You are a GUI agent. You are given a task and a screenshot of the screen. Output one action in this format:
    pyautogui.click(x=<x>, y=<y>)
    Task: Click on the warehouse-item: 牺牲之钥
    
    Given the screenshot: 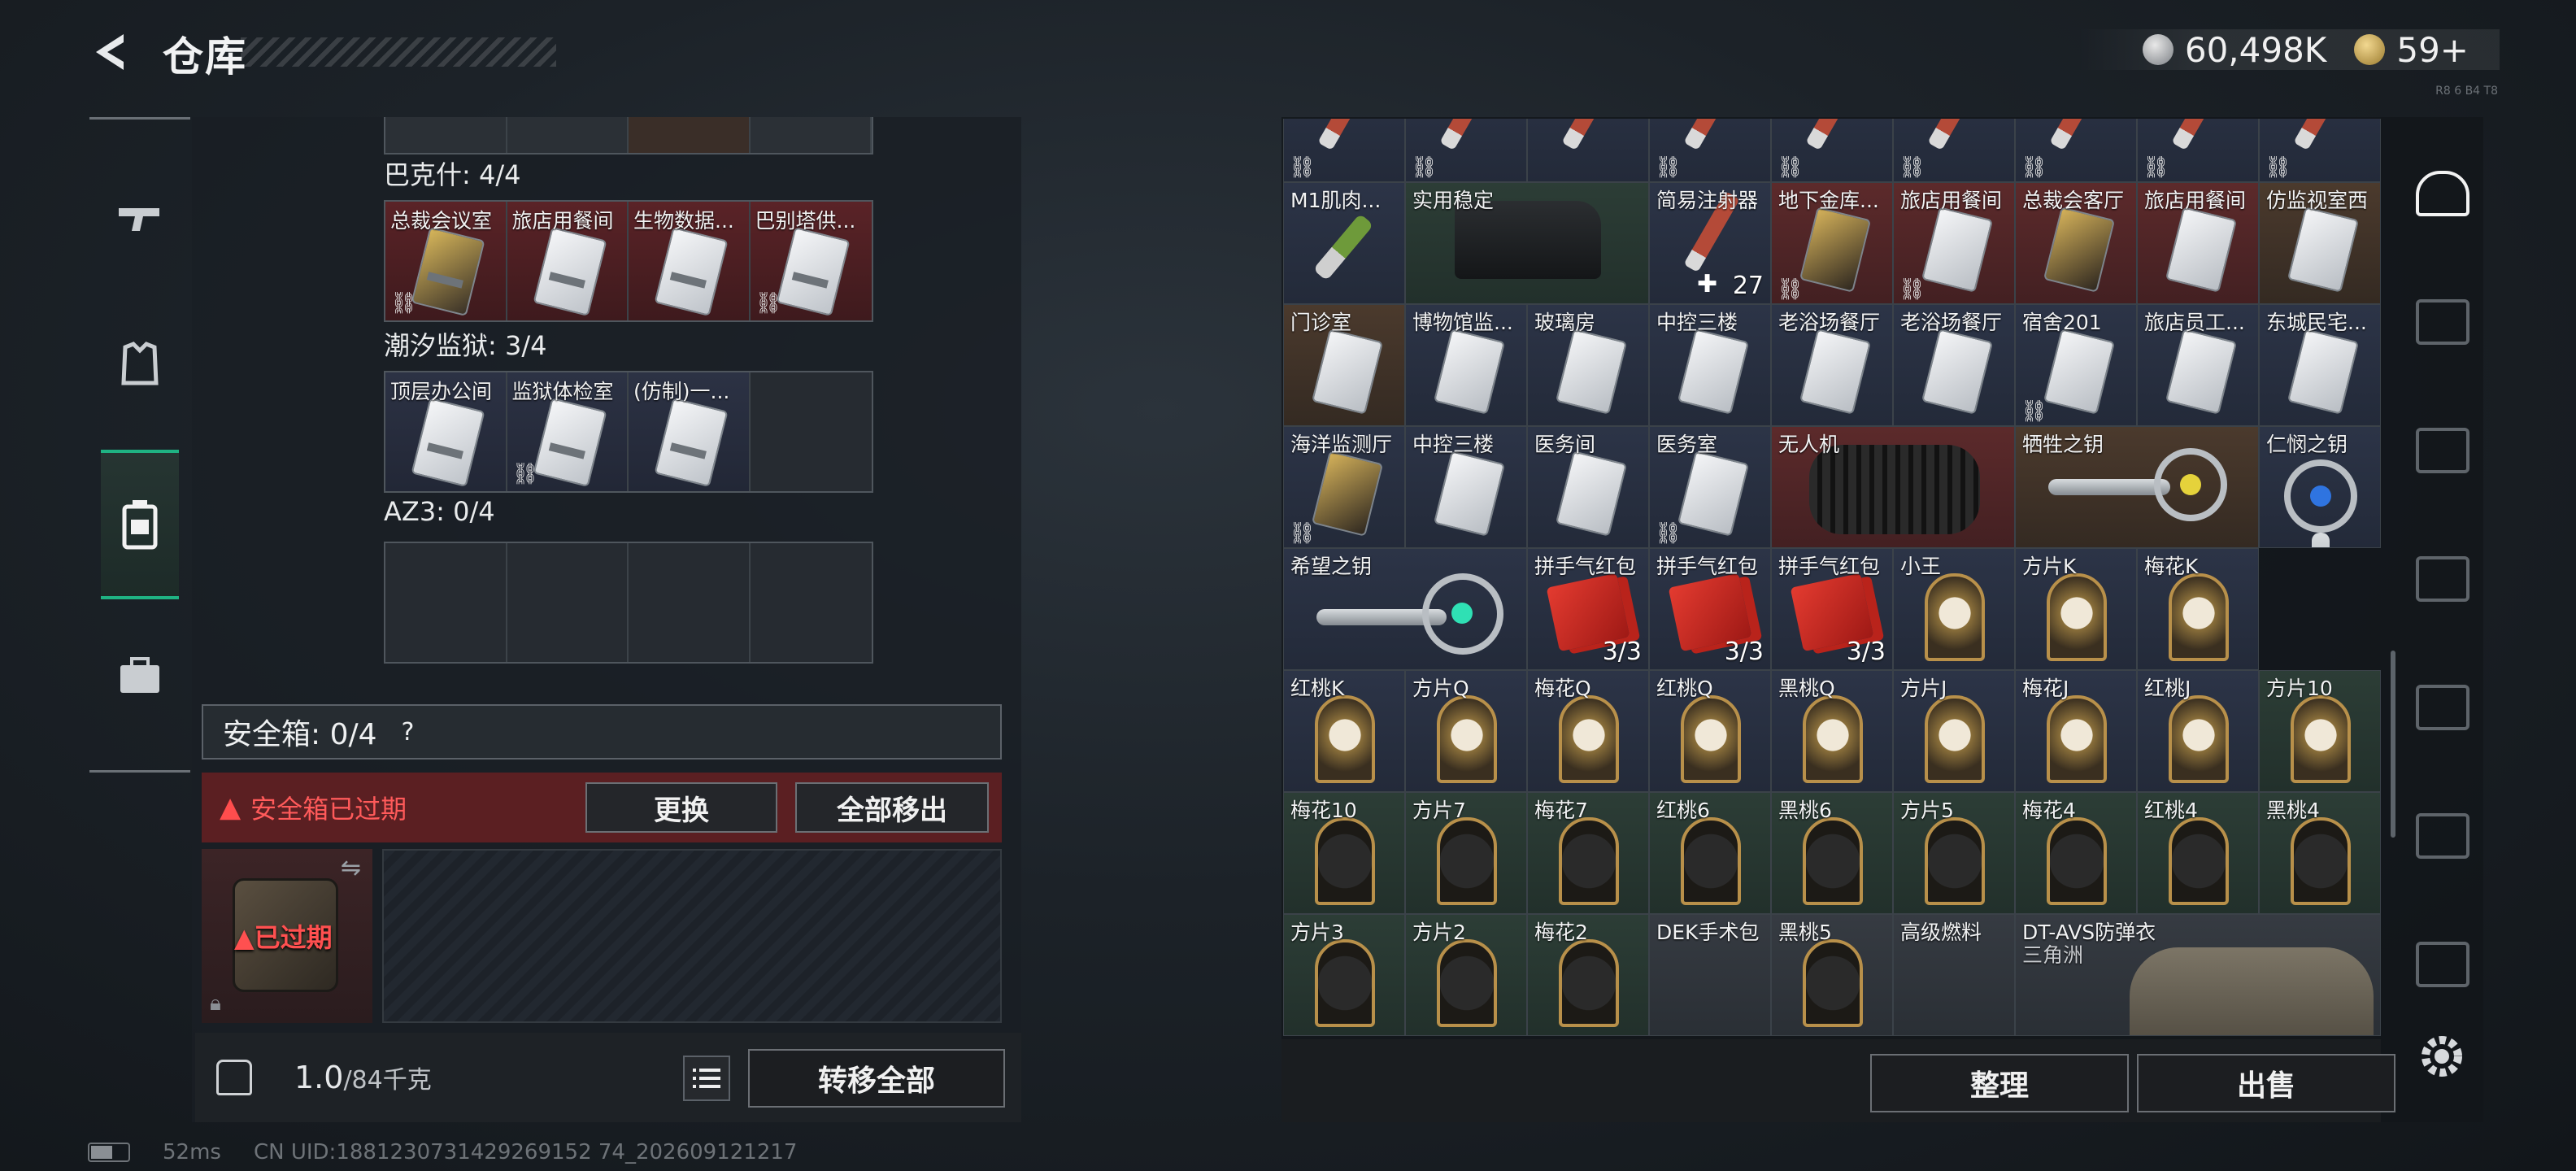 What is the action you would take?
    pyautogui.click(x=2137, y=487)
    